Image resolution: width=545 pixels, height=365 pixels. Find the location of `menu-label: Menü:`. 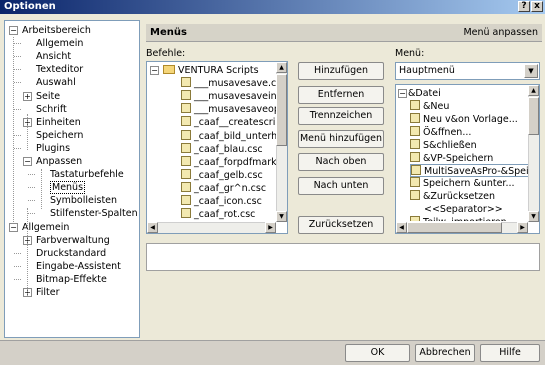

menu-label: Menü: is located at coordinates (410, 53).